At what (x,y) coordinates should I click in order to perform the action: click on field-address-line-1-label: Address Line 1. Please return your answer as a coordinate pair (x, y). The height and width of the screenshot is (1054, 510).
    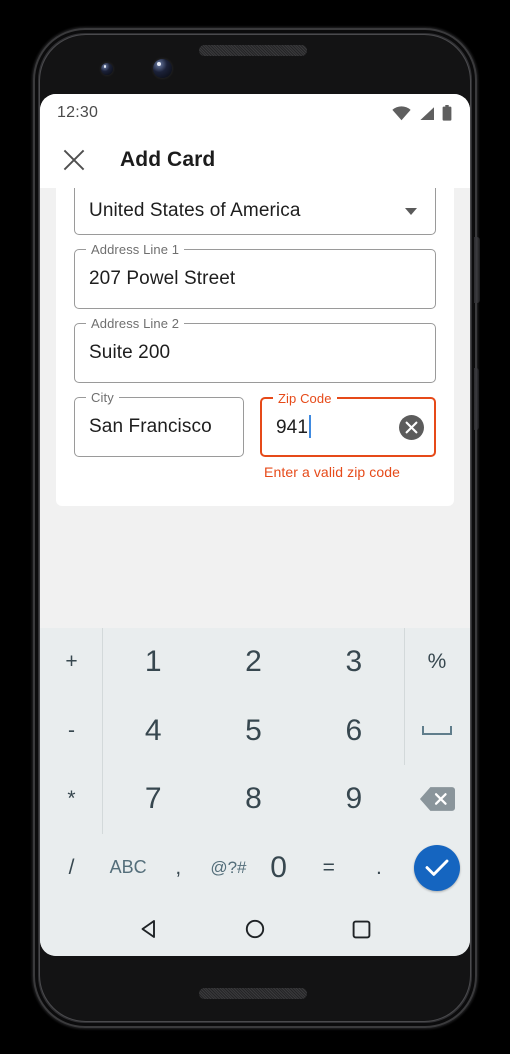
    Looking at the image, I should click on (135, 249).